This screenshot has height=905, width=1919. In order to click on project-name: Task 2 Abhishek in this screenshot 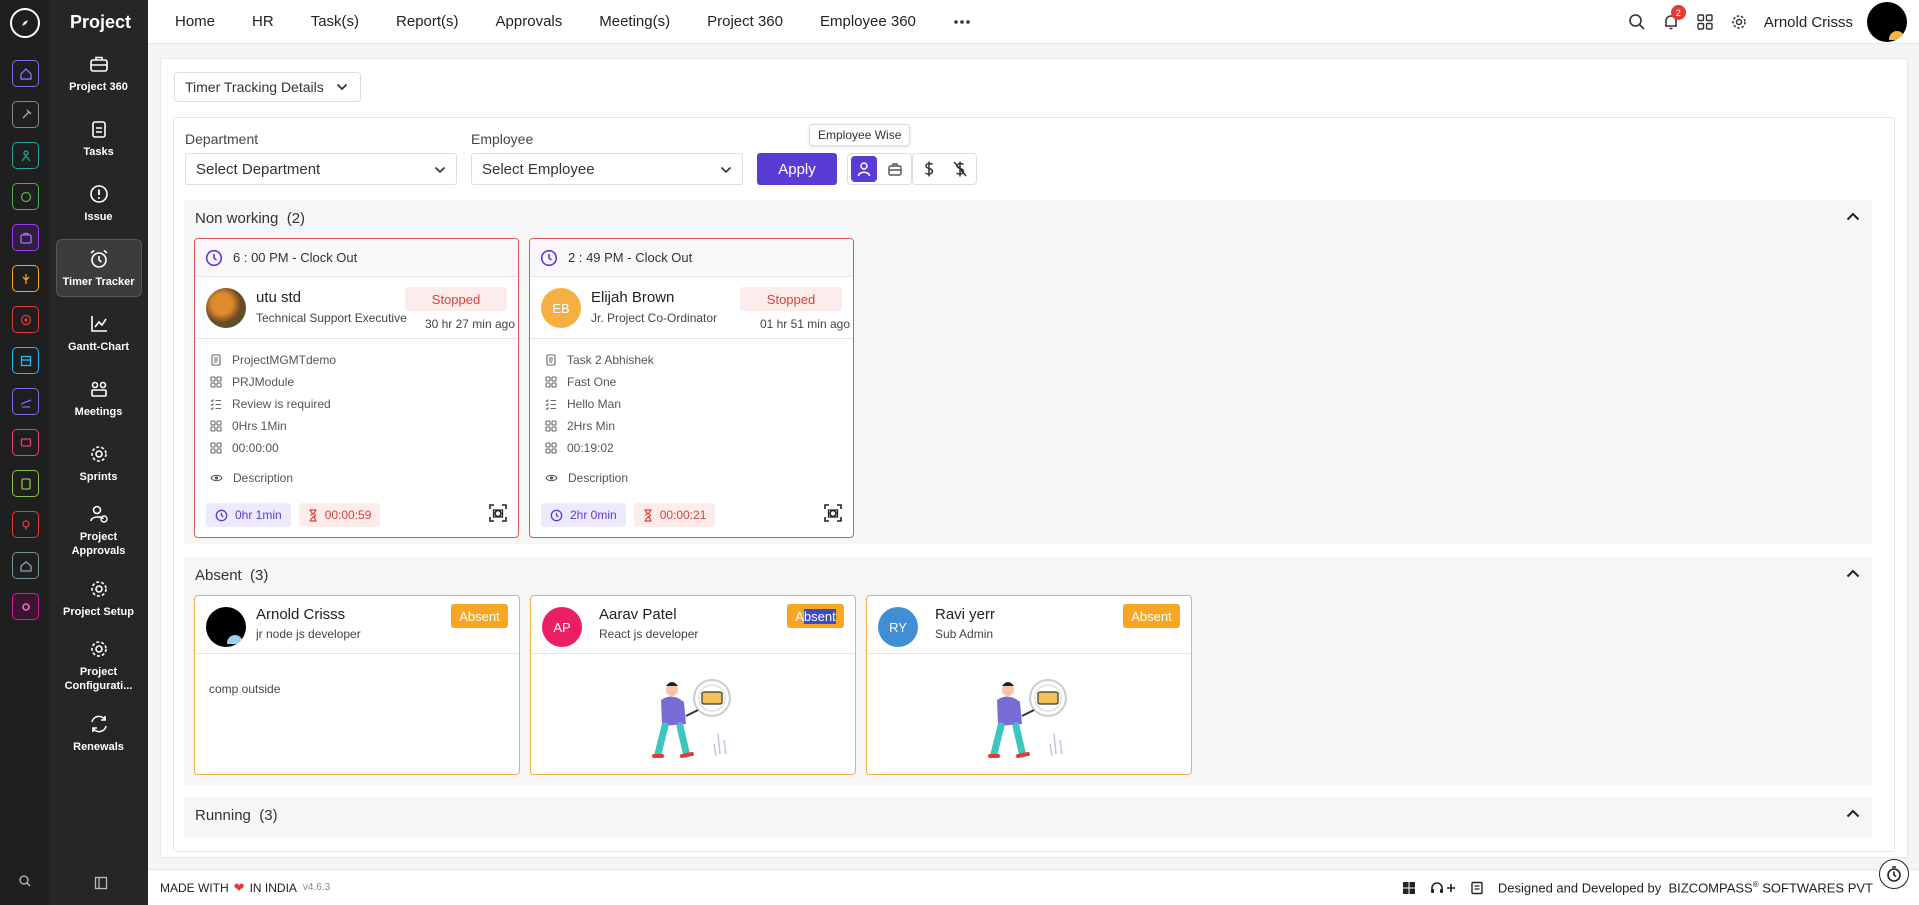, I will do `click(610, 360)`.